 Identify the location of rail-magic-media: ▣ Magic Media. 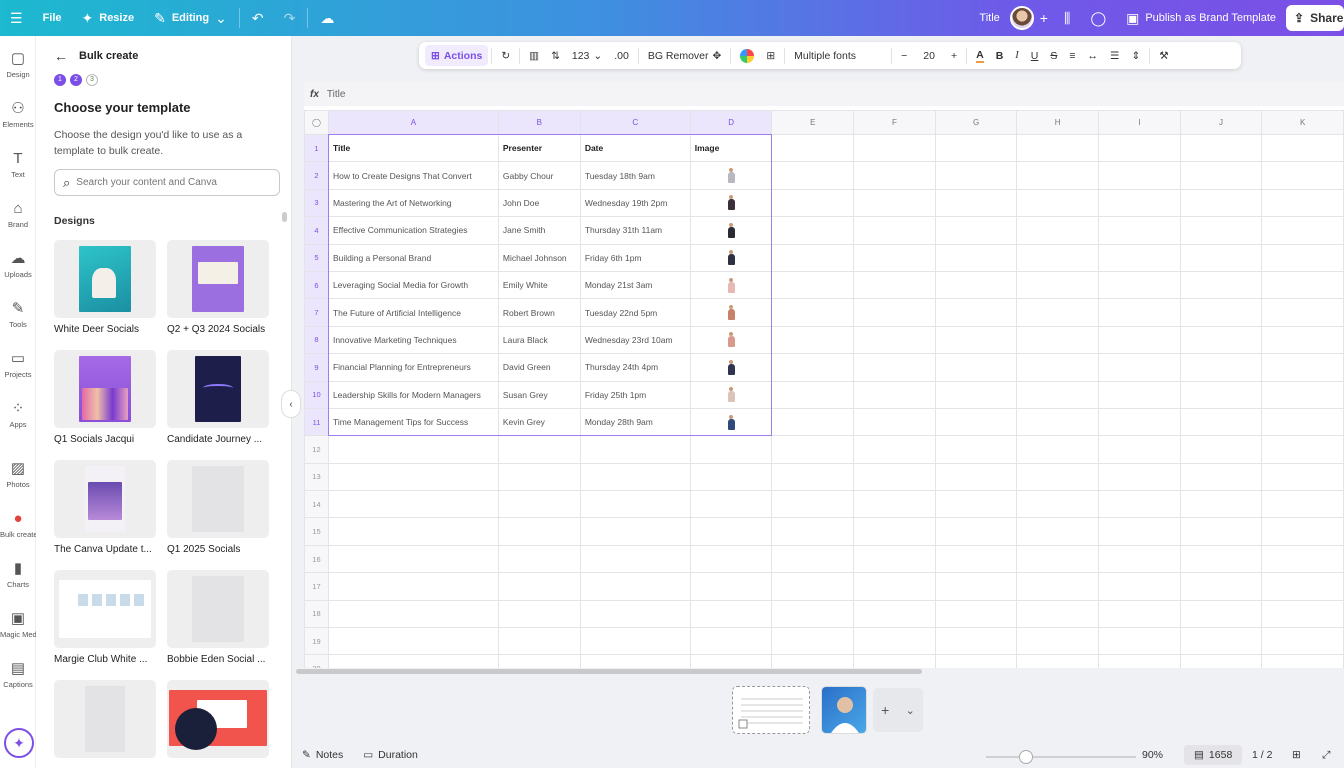
(18, 624).